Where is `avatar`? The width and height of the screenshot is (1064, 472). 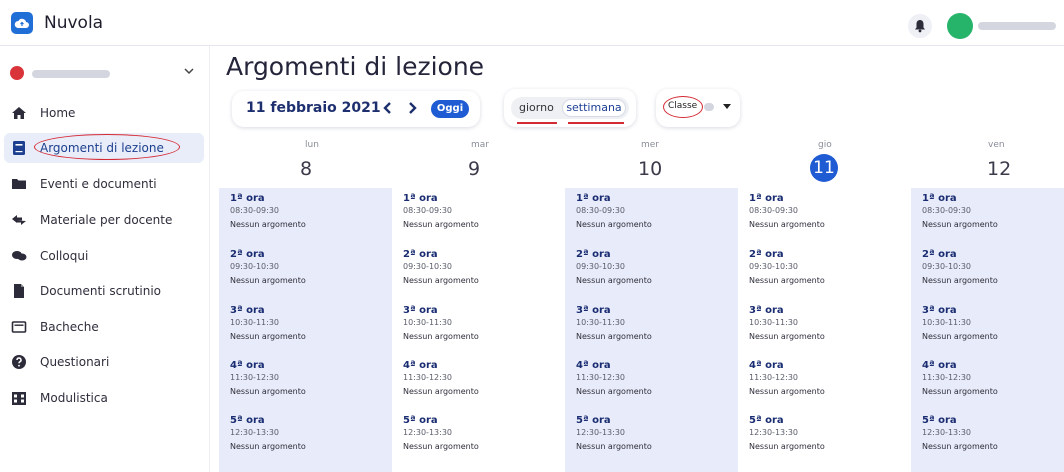 avatar is located at coordinates (960, 26).